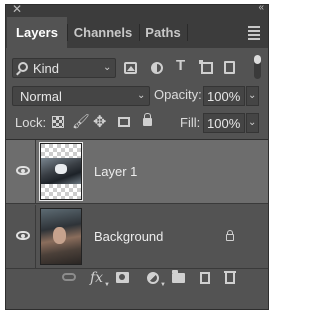 This screenshot has width=320, height=314. I want to click on lock-icon, so click(230, 235).